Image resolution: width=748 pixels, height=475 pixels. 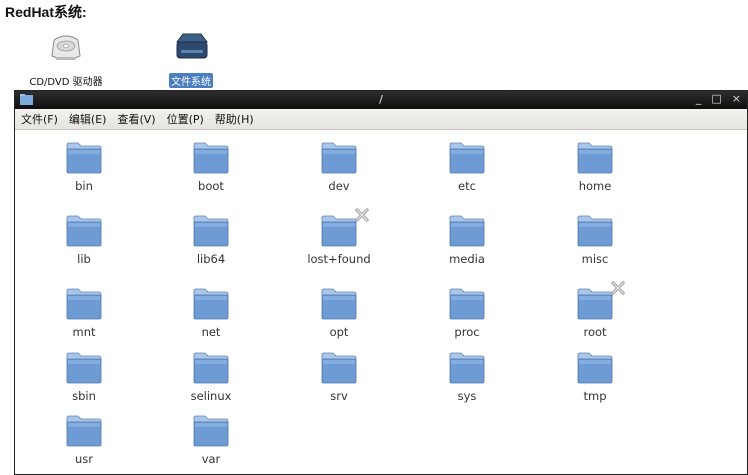 What do you see at coordinates (339, 186) in the screenshot?
I see `folder-name: dev` at bounding box center [339, 186].